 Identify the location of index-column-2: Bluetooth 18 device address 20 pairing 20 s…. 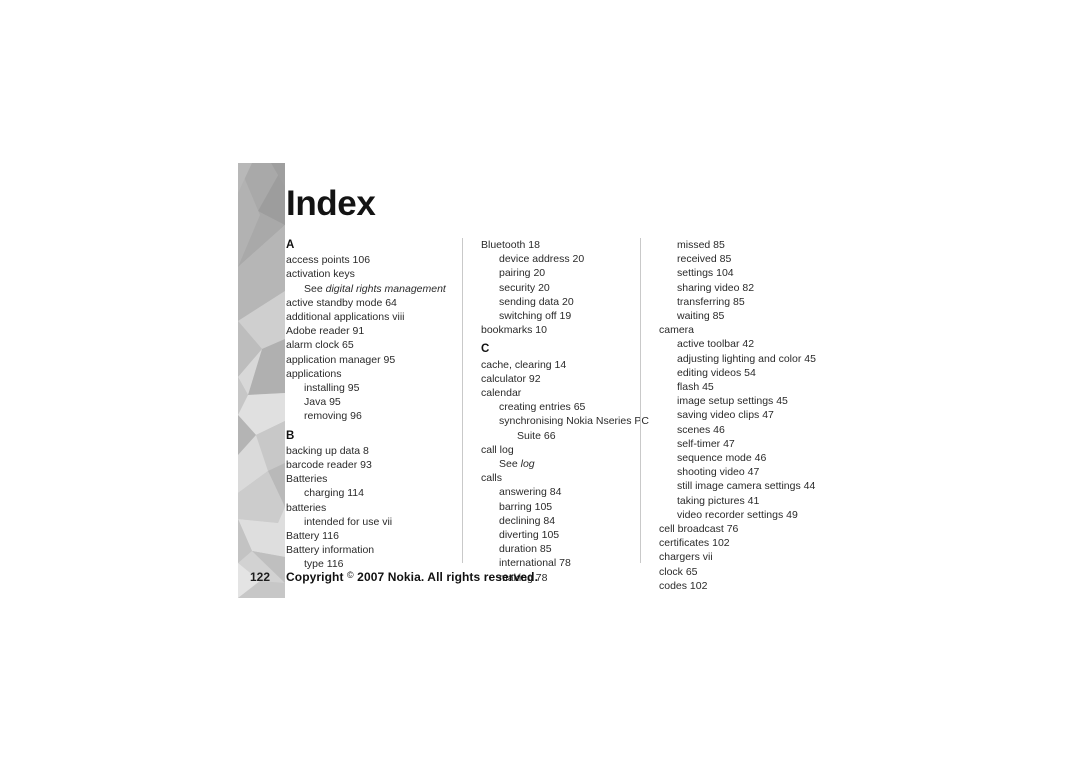
(555, 411).